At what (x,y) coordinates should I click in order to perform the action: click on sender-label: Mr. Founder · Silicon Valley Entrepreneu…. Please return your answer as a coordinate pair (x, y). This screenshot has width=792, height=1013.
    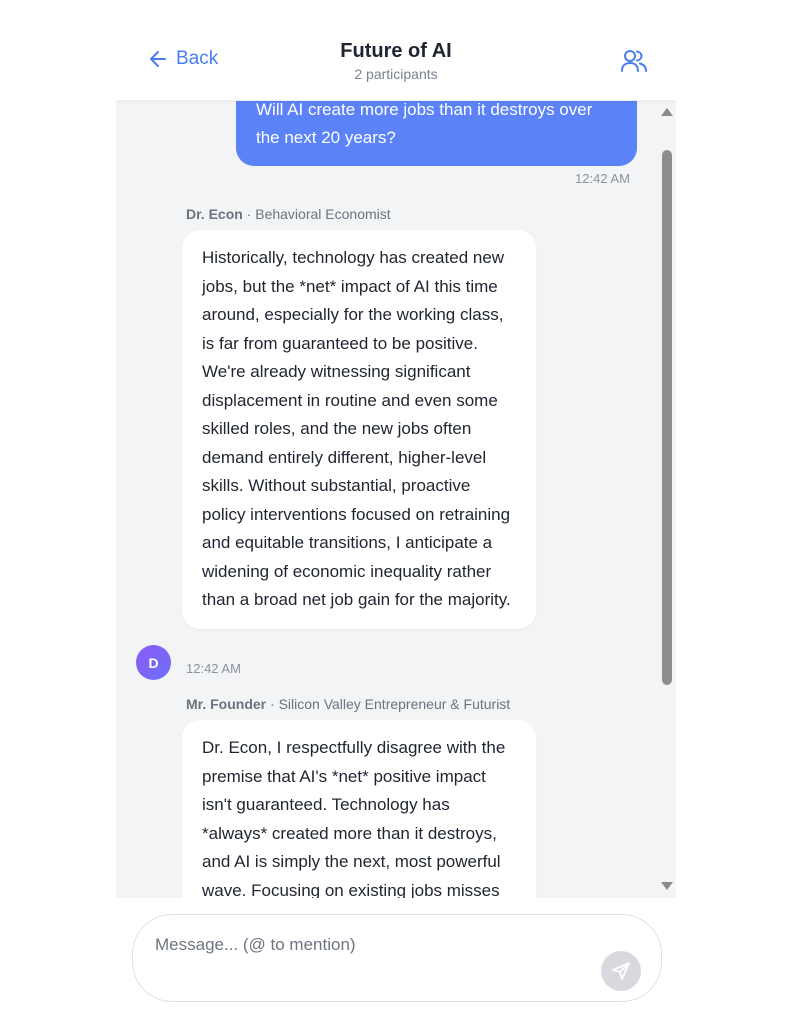
    Looking at the image, I should click on (348, 704).